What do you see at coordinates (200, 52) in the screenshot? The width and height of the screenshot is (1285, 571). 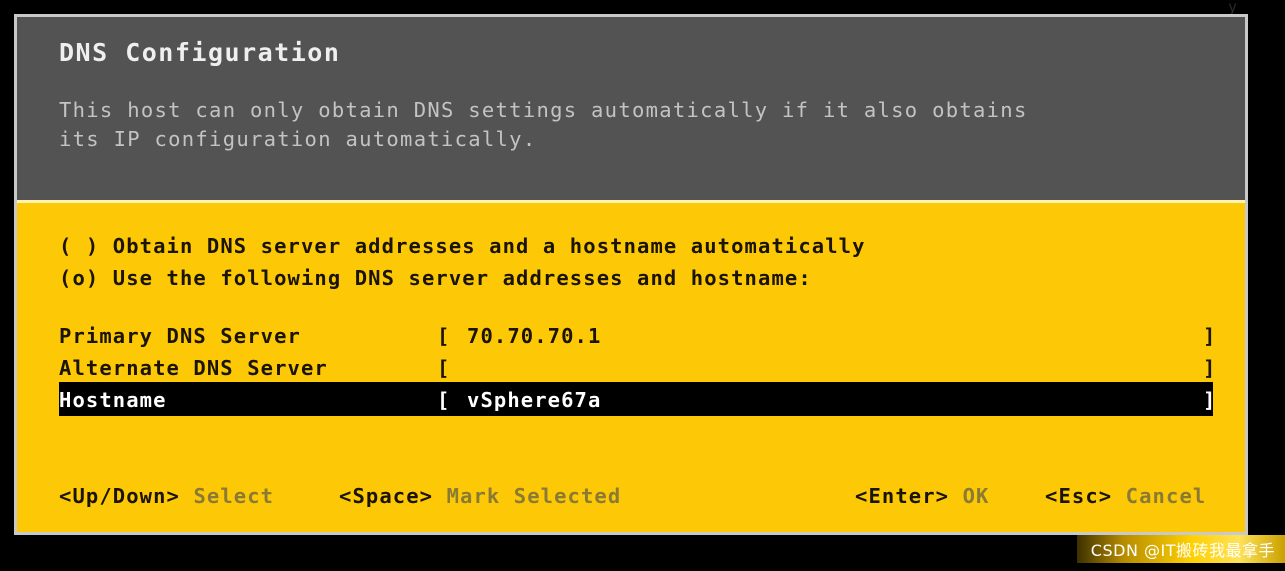 I see `dialog-title: DNS Configuration` at bounding box center [200, 52].